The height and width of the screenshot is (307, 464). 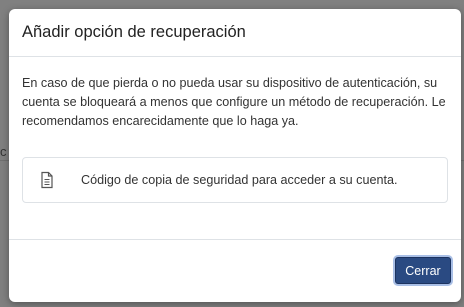 I want to click on dialog-title: Añadir opción de recuperación, so click(x=134, y=32).